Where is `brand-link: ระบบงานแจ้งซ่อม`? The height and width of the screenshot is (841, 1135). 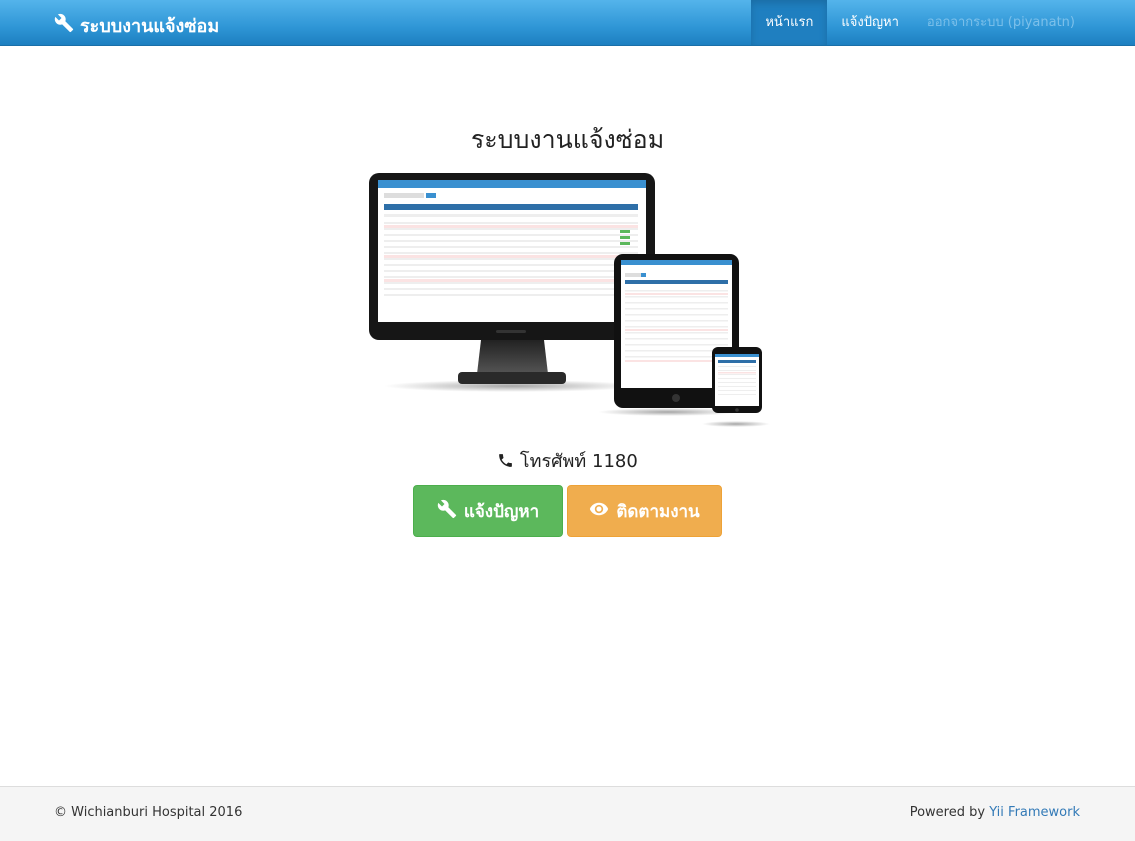
brand-link: ระบบงานแจ้งซ่อม is located at coordinates (136, 25).